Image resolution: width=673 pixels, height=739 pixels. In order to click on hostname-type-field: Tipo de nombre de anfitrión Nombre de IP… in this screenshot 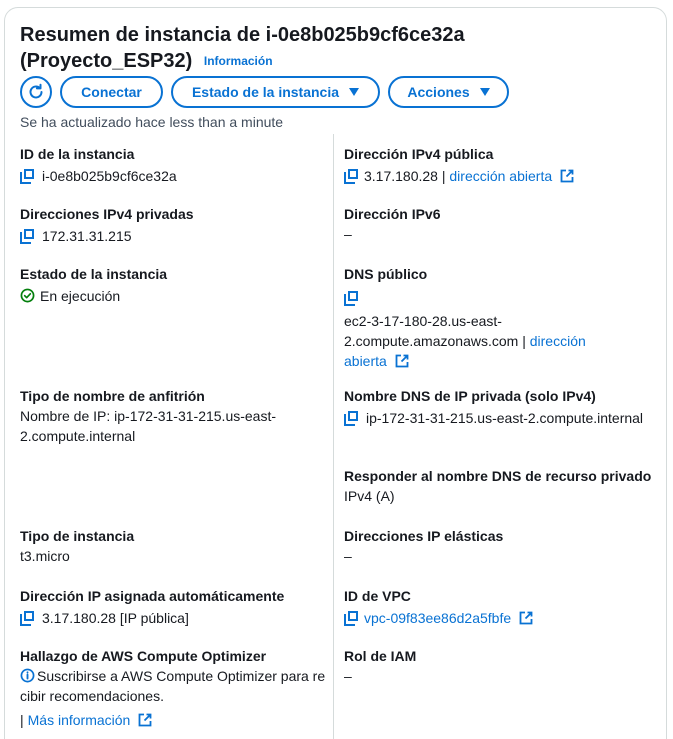, I will do `click(156, 416)`.